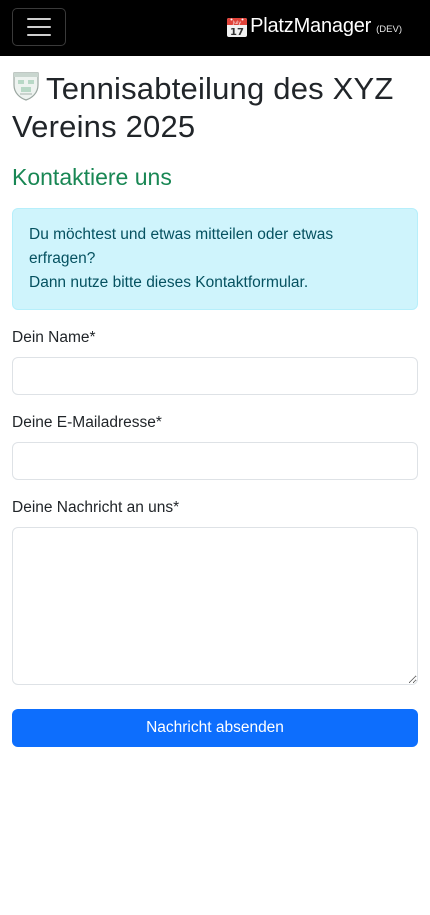 The image size is (430, 915). I want to click on club-crest-icon, so click(26, 86).